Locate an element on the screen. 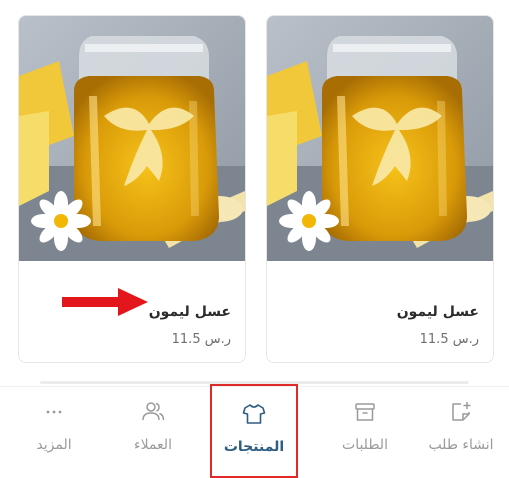 Image resolution: width=509 pixels, height=478 pixels. nav-clients: العملاء is located at coordinates (153, 431).